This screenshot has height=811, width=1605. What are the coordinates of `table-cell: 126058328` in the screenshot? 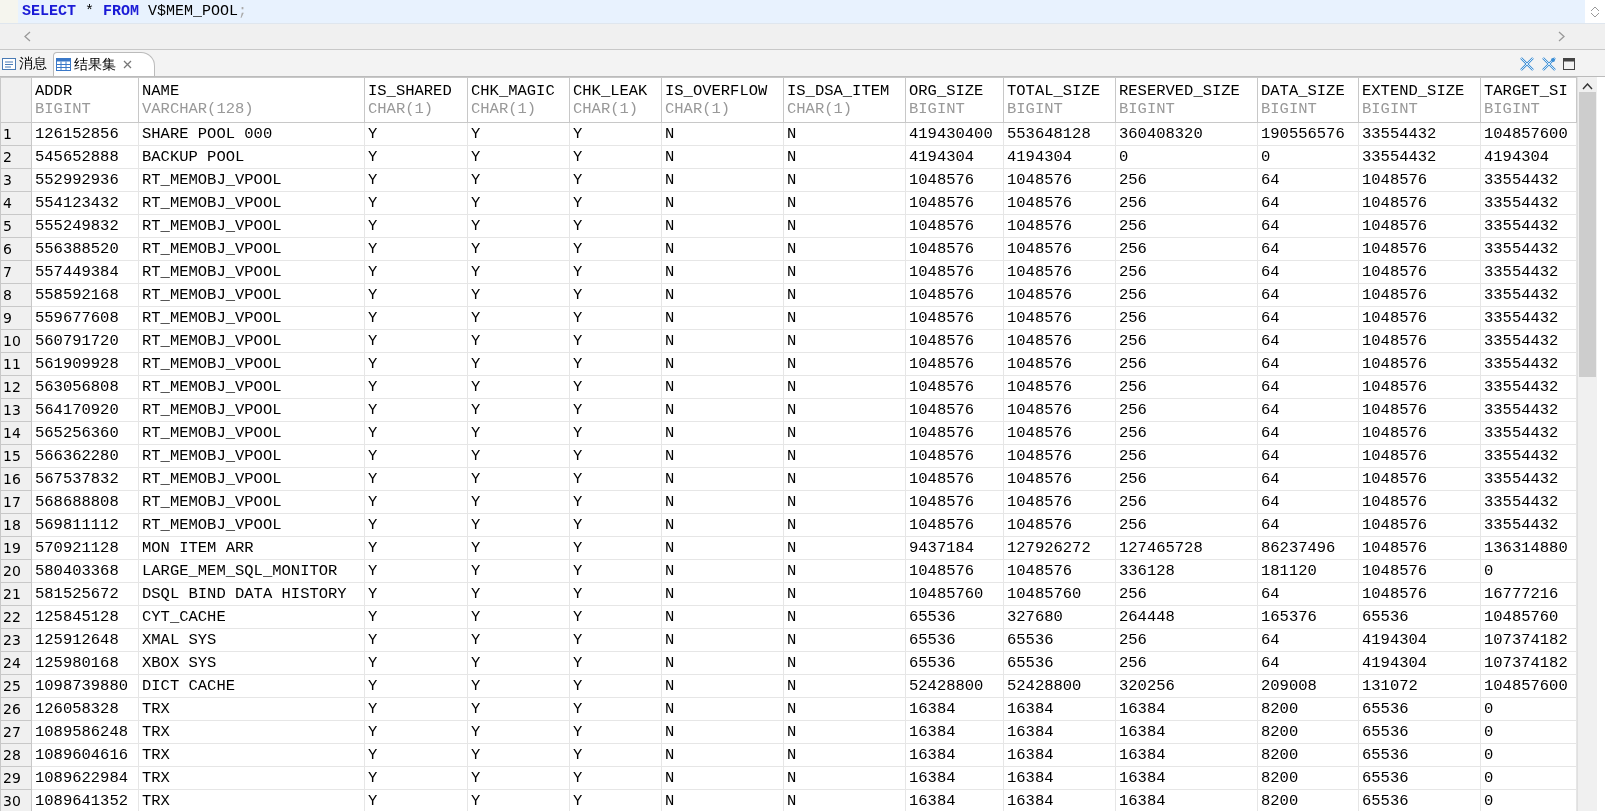 It's located at (85, 709).